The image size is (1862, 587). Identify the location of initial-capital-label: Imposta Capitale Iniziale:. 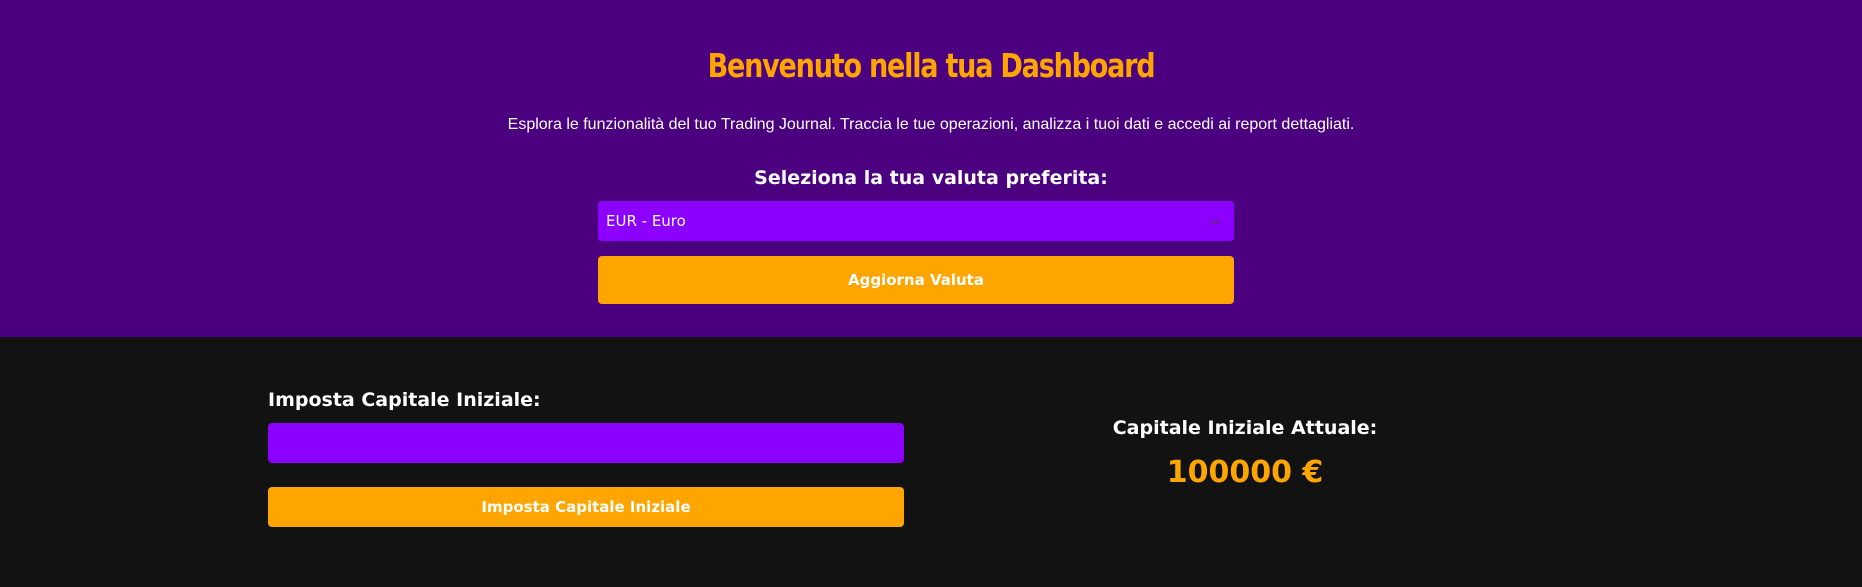
(404, 400).